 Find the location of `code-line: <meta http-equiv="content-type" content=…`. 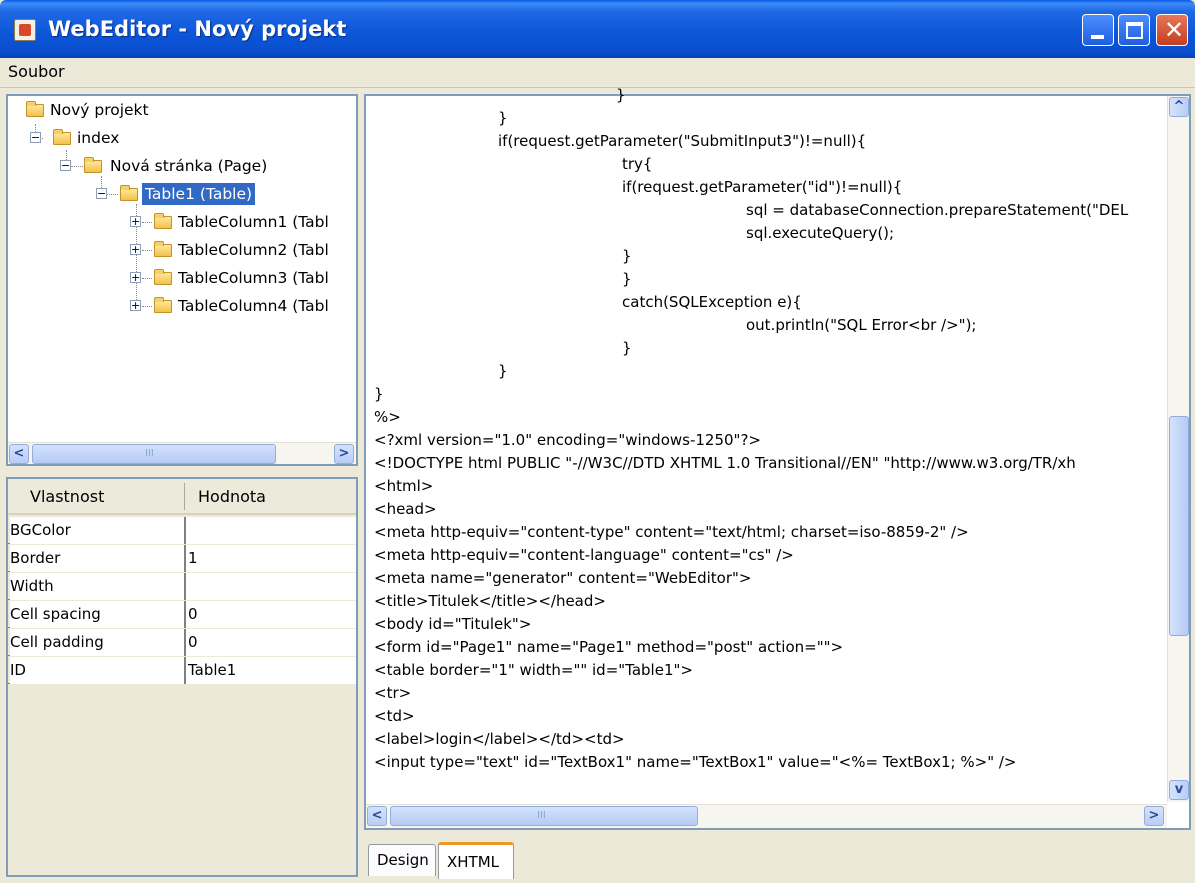

code-line: <meta http-equiv="content-type" content=… is located at coordinates (671, 532).